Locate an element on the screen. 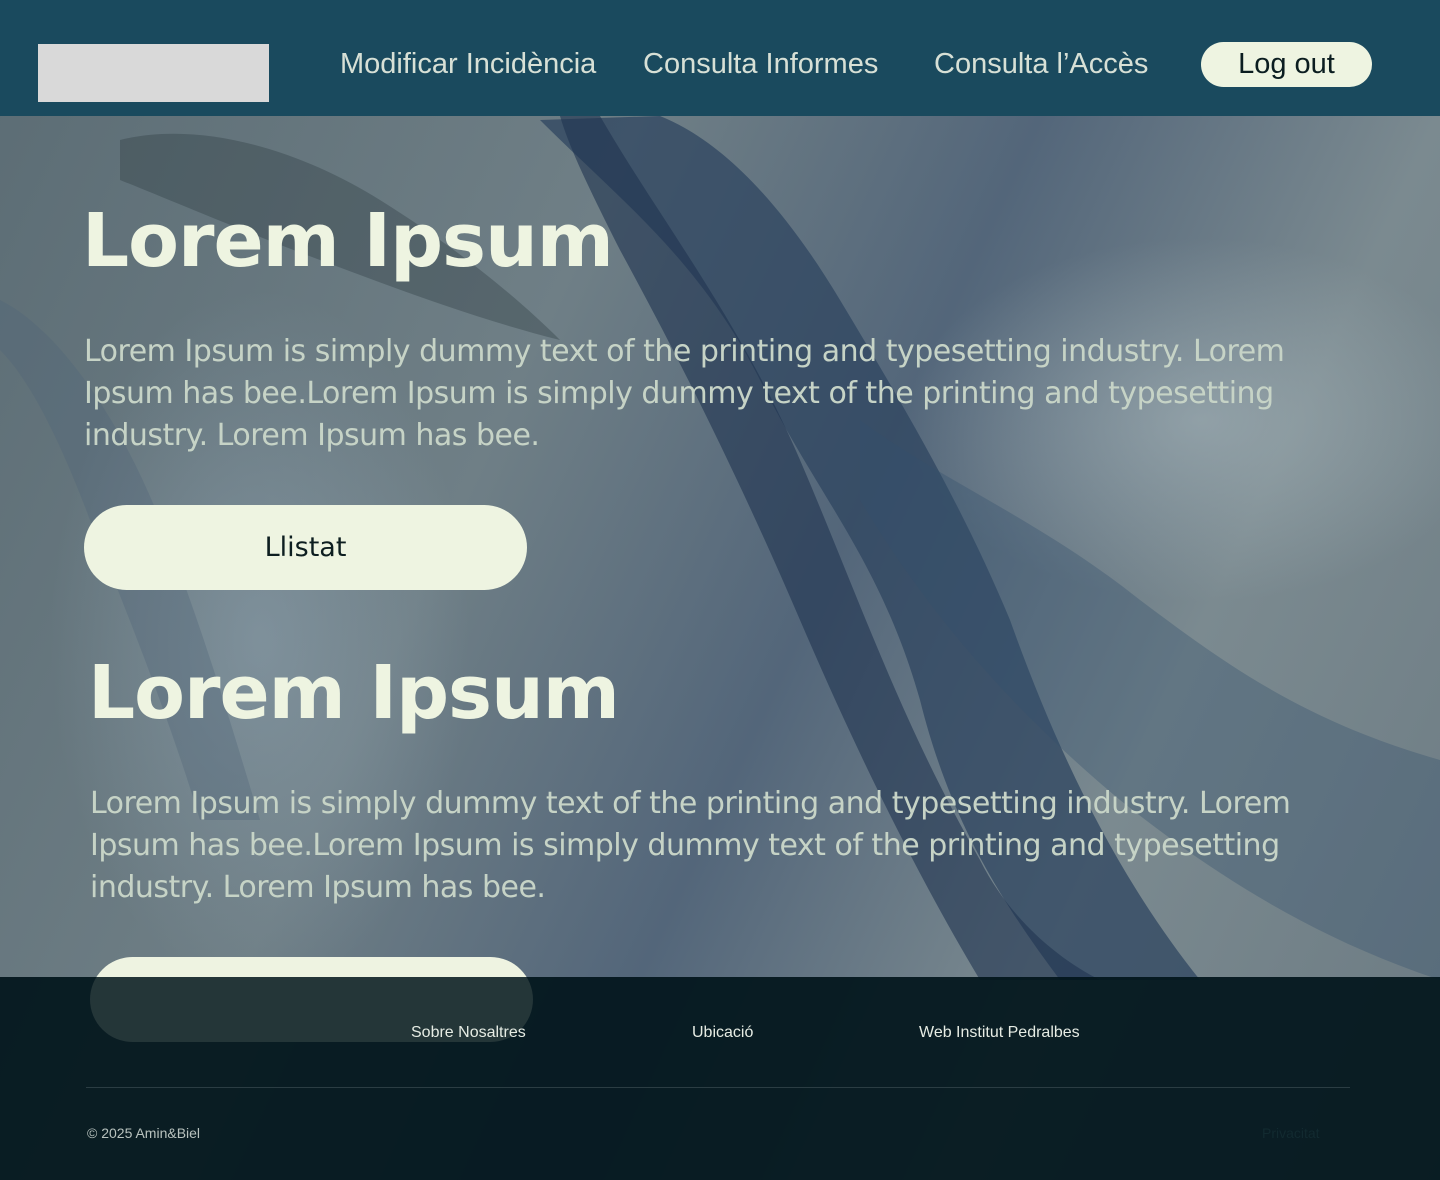  privacy-link: Privacitat is located at coordinates (1291, 1133).